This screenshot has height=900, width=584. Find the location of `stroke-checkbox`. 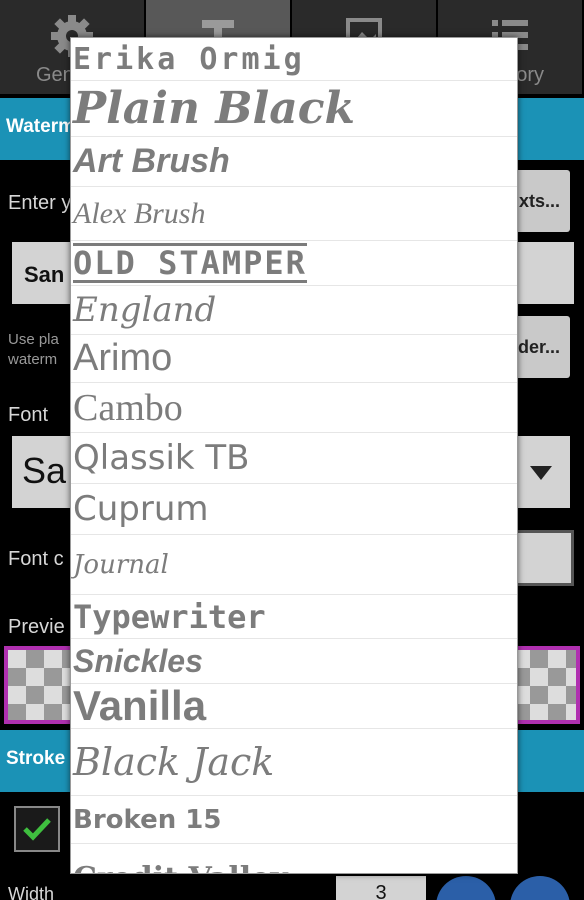

stroke-checkbox is located at coordinates (37, 829).